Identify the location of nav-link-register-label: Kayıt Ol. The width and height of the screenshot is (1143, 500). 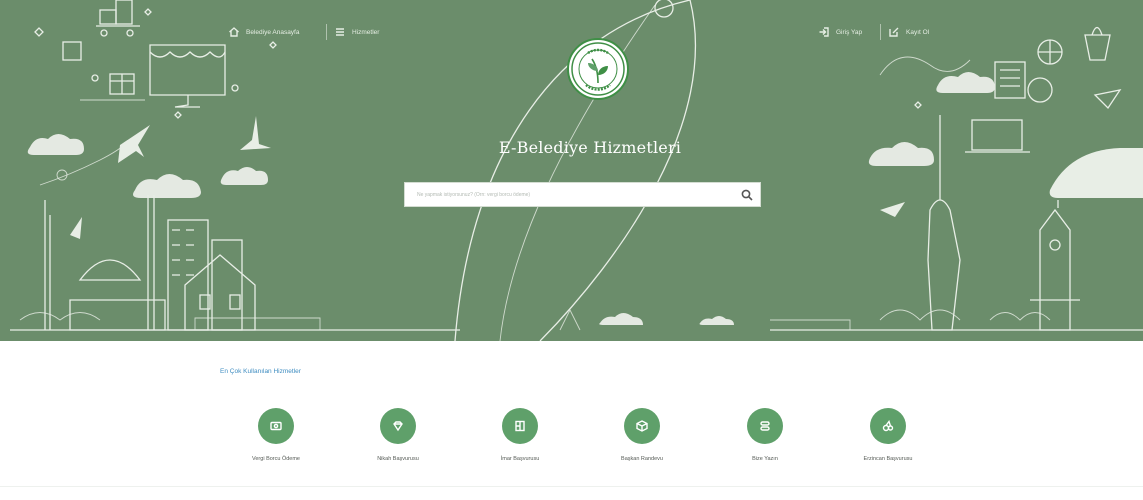
(918, 32).